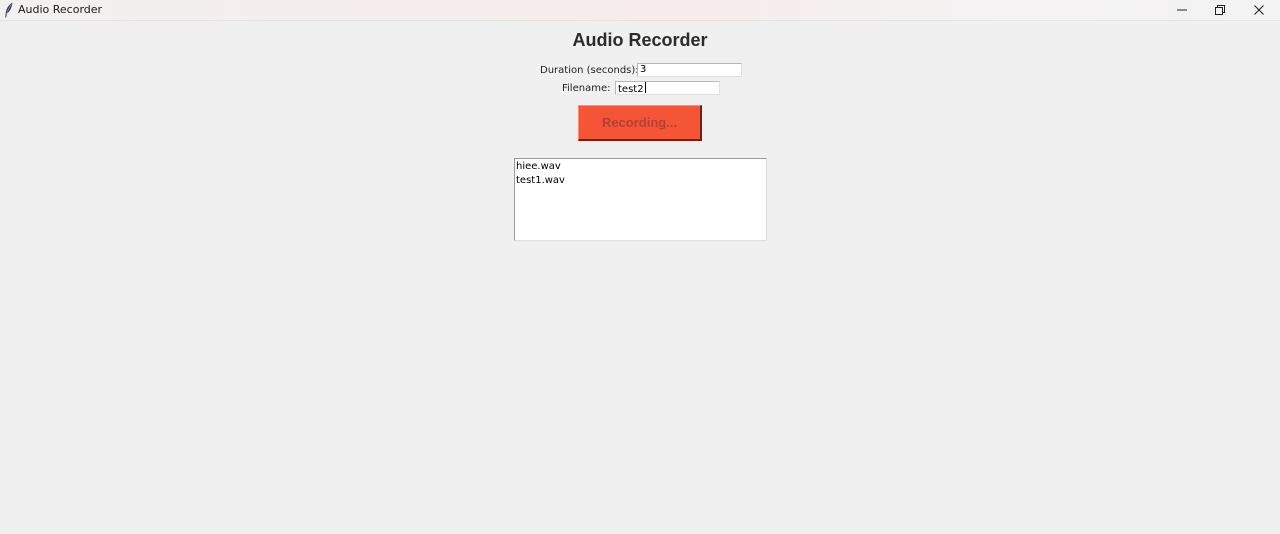 The image size is (1280, 534). I want to click on window-title: Audio Recorder, so click(60, 9).